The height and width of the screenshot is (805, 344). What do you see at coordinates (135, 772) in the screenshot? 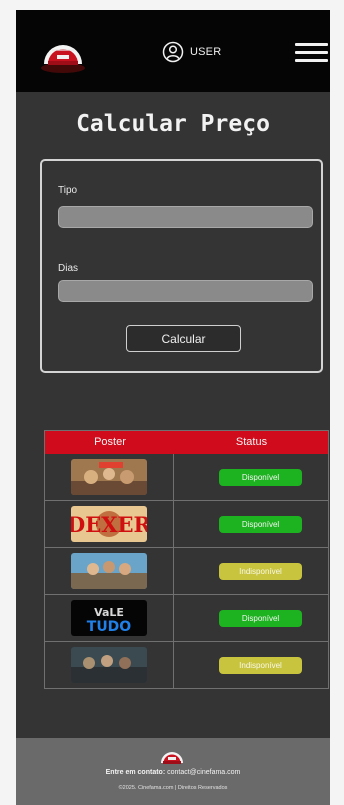
I see `contact-label: Entre em contato:` at bounding box center [135, 772].